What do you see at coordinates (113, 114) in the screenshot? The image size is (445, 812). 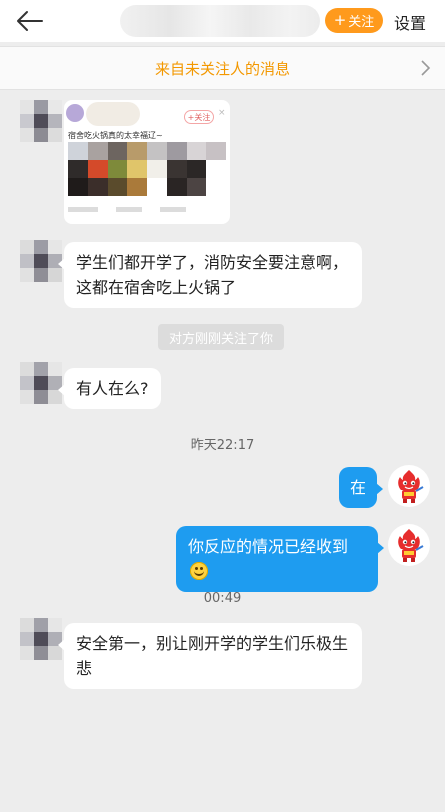 I see `post-author-name-blurred` at bounding box center [113, 114].